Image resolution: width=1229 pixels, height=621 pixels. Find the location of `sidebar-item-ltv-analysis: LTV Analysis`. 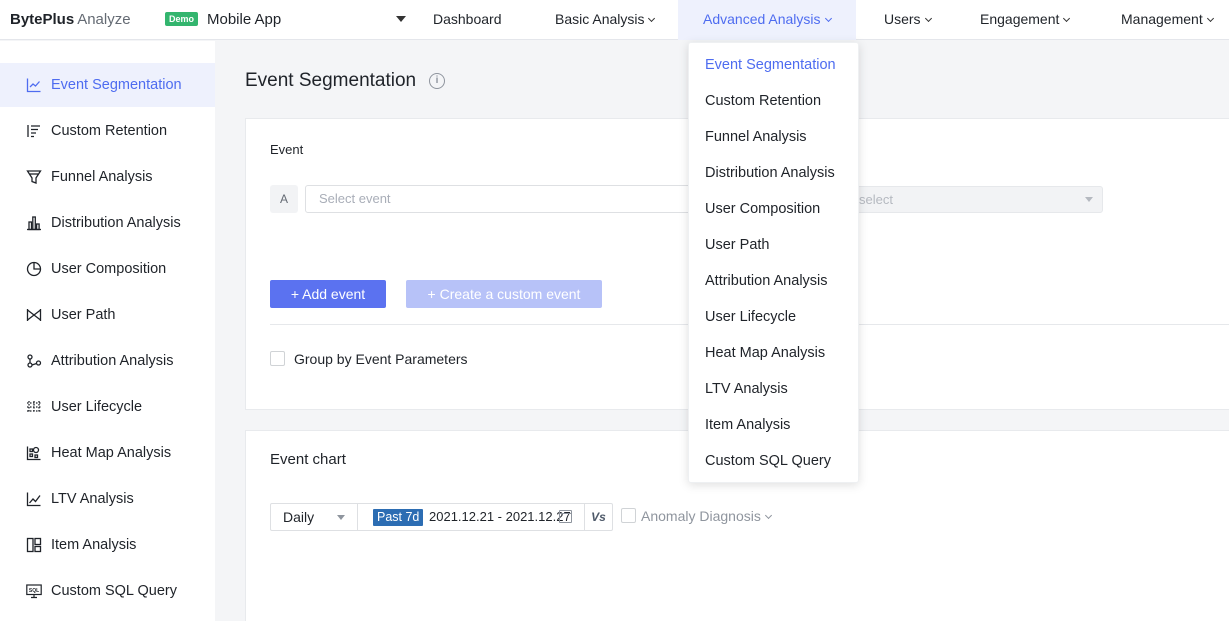

sidebar-item-ltv-analysis: LTV Analysis is located at coordinates (107, 499).